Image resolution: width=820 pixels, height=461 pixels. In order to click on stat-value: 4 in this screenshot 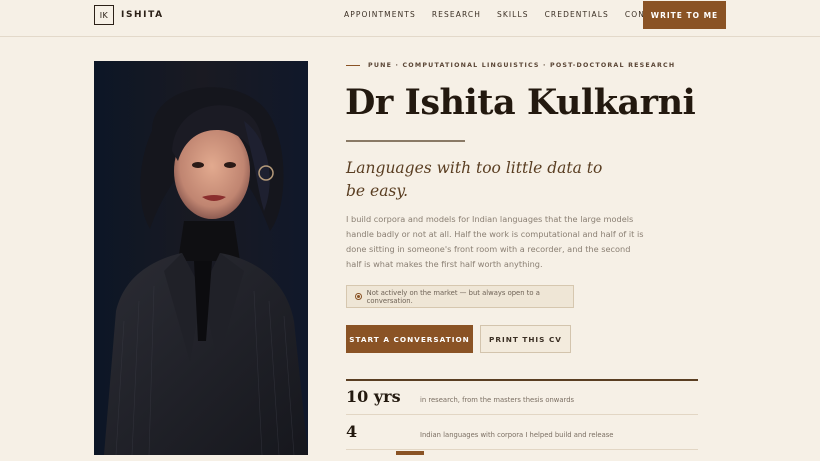, I will do `click(352, 431)`.